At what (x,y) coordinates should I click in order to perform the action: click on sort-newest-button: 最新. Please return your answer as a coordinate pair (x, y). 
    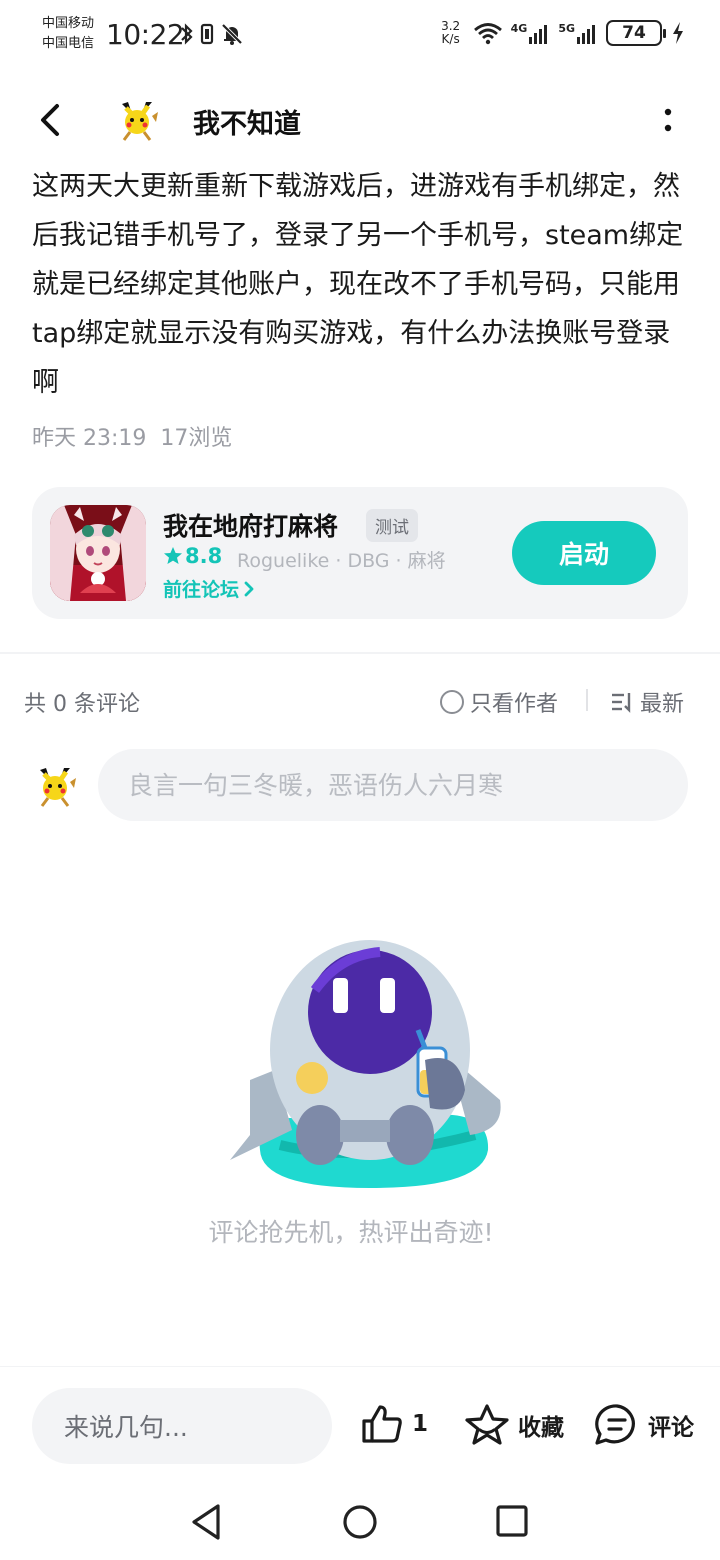
    Looking at the image, I should click on (647, 702).